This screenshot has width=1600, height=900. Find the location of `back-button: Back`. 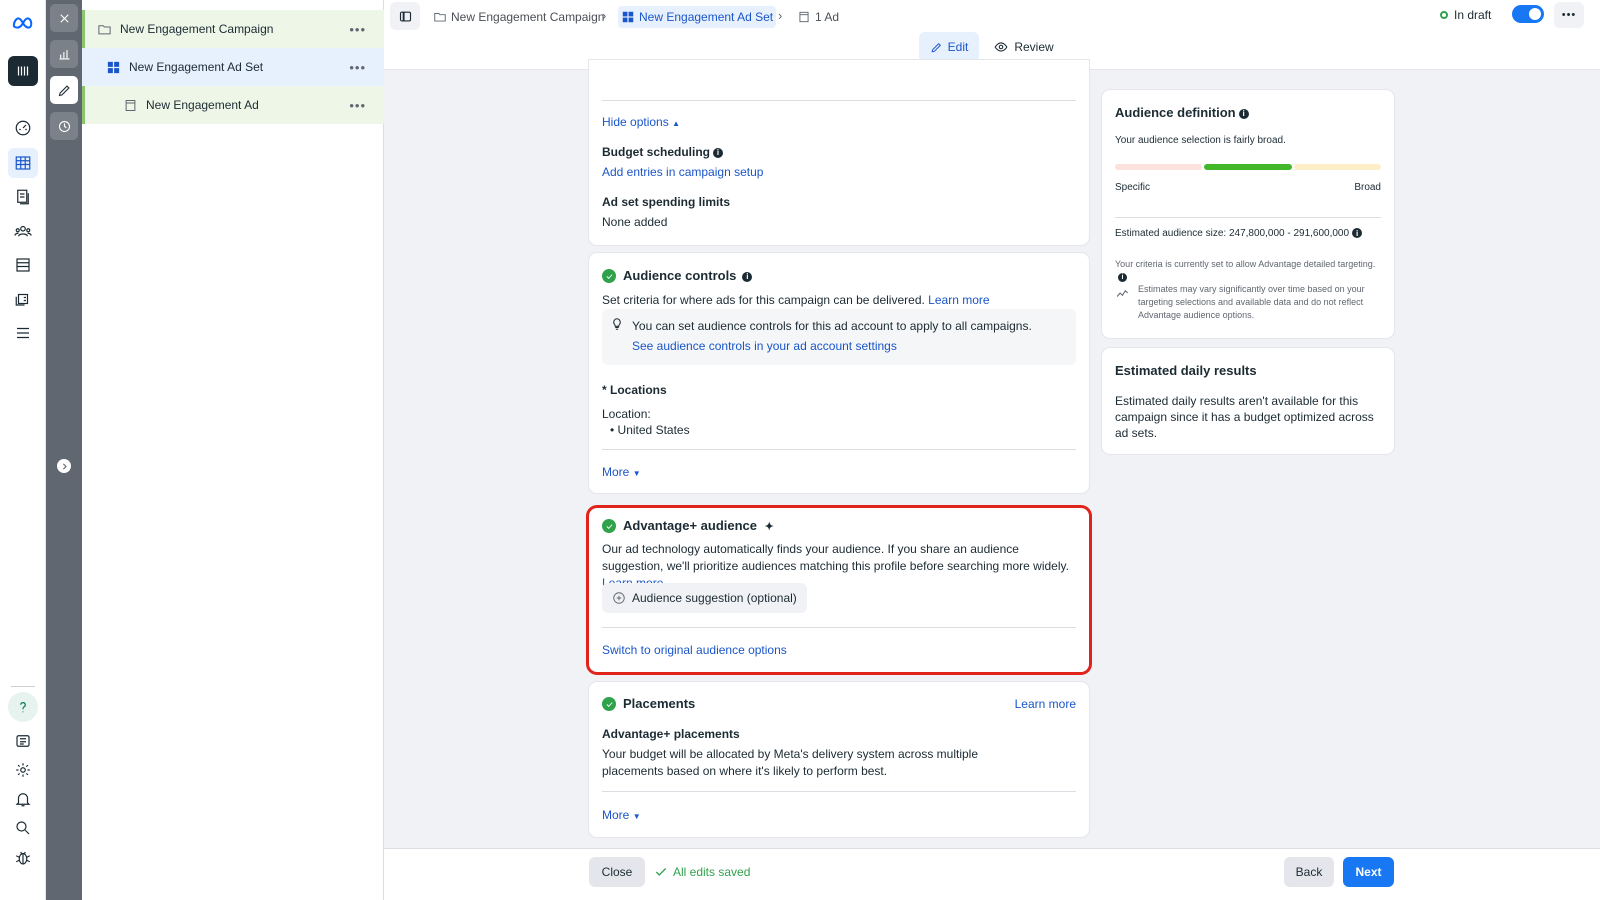

back-button: Back is located at coordinates (1309, 872).